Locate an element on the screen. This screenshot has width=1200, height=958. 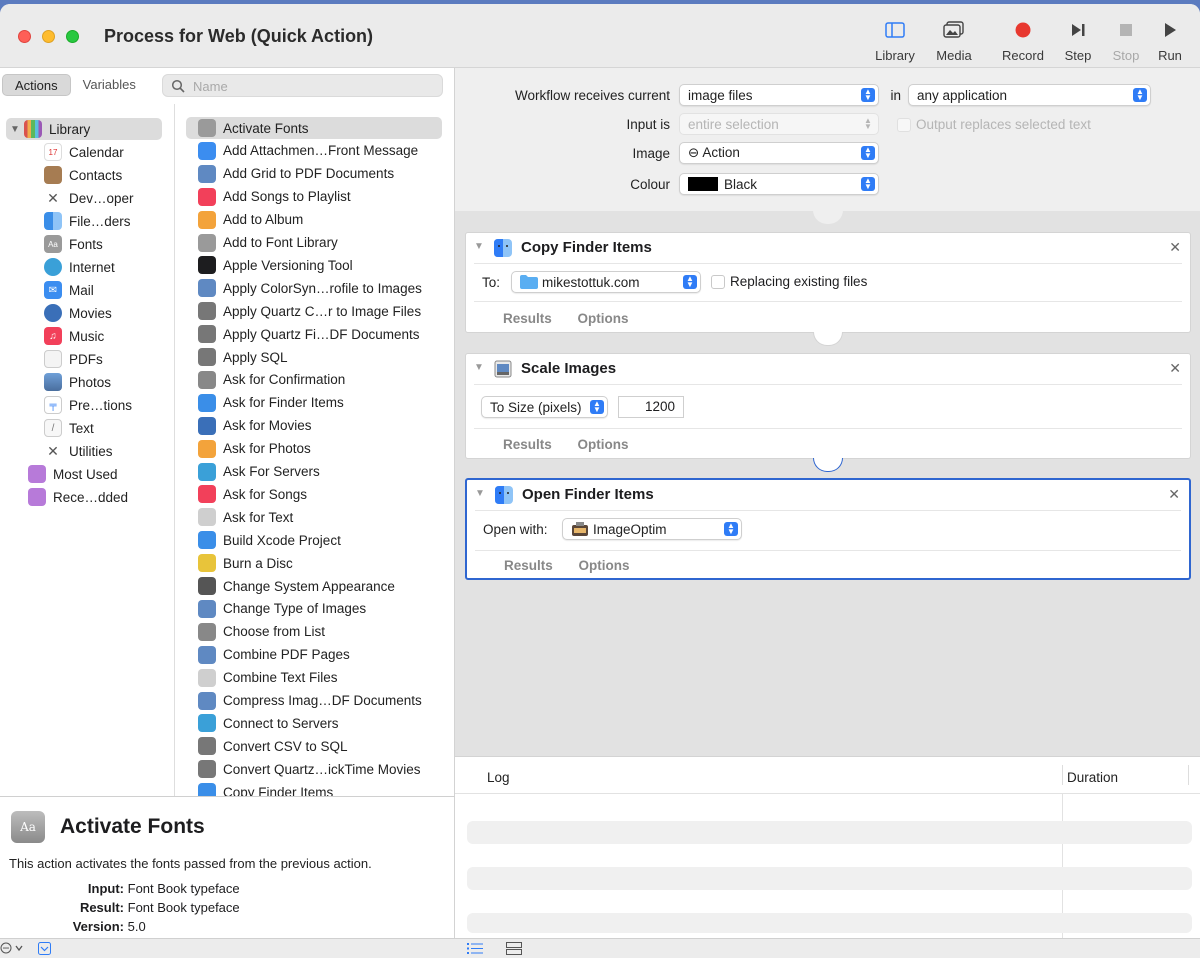
action-list-item: Apply Quartz Fi…DF Documents is located at coordinates (314, 334).